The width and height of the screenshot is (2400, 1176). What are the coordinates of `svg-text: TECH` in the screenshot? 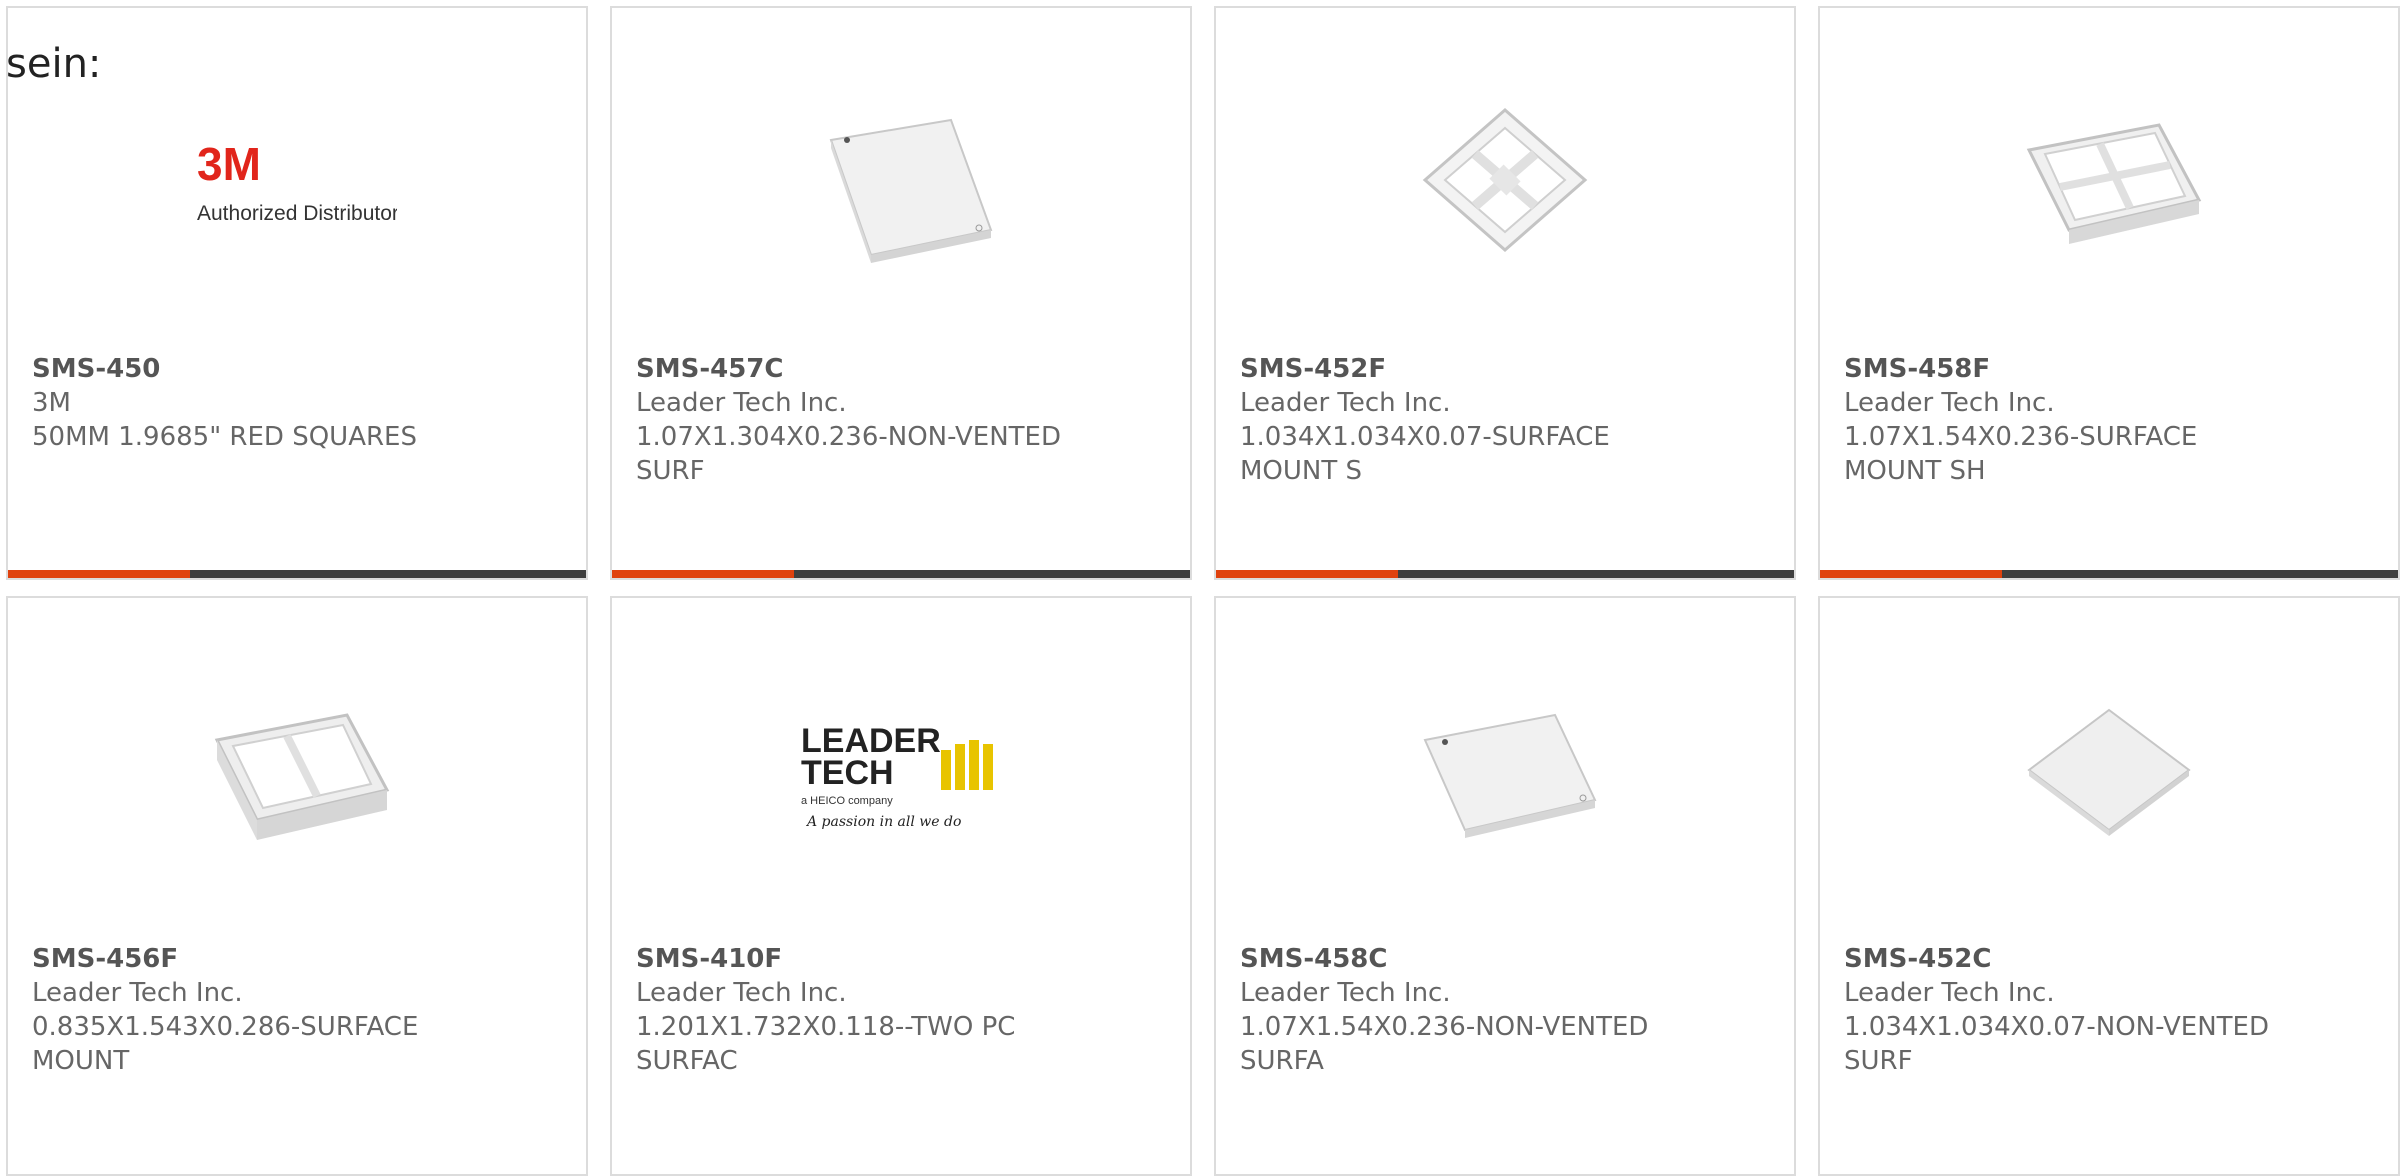 It's located at (847, 773).